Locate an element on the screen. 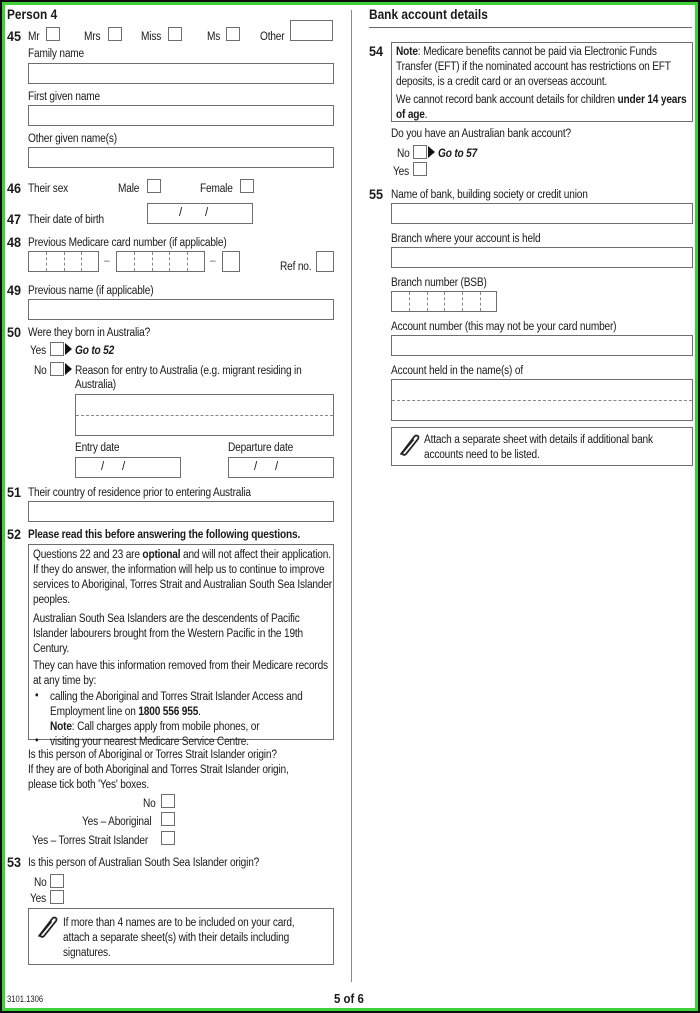 Image resolution: width=700 pixels, height=1013 pixels. country-of-residence-field is located at coordinates (181, 511).